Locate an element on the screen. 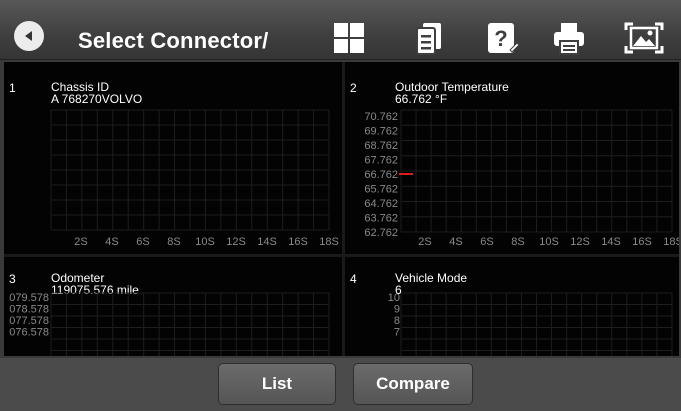 The height and width of the screenshot is (411, 681). y-tick-label: 7 is located at coordinates (397, 333).